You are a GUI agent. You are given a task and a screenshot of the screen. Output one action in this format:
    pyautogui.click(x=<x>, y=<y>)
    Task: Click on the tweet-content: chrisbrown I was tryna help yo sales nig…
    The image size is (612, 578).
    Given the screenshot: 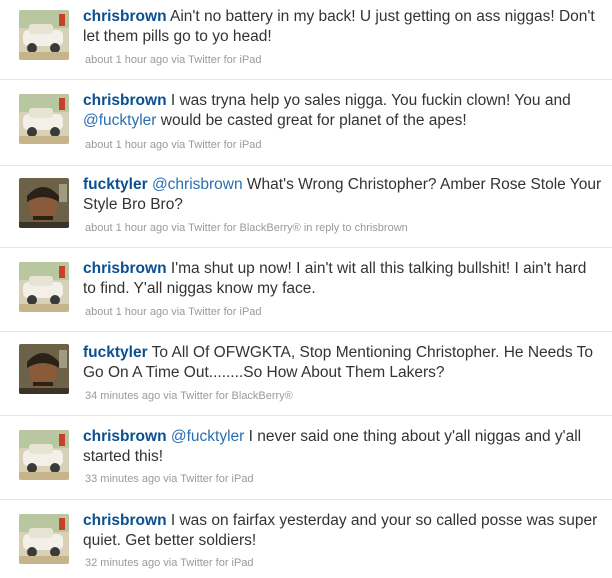 What is the action you would take?
    pyautogui.click(x=343, y=111)
    